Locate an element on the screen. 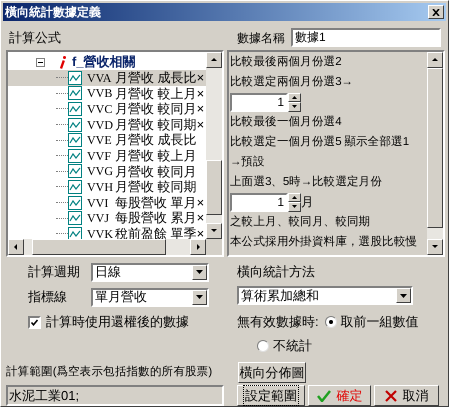 The height and width of the screenshot is (407, 449). scroll-right-button is located at coordinates (198, 247).